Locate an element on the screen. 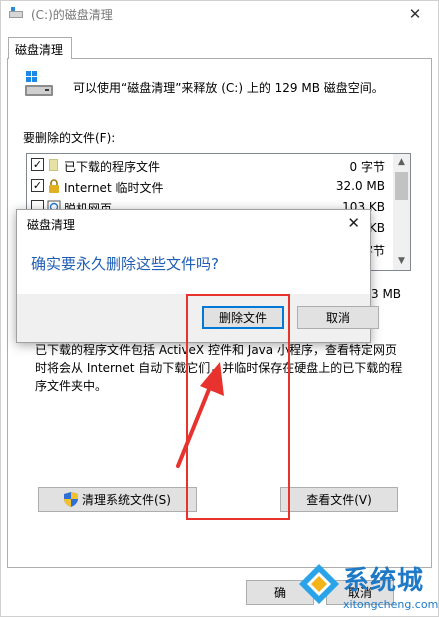 The width and height of the screenshot is (439, 617). dialog-title: 磁盘清理 is located at coordinates (51, 225).